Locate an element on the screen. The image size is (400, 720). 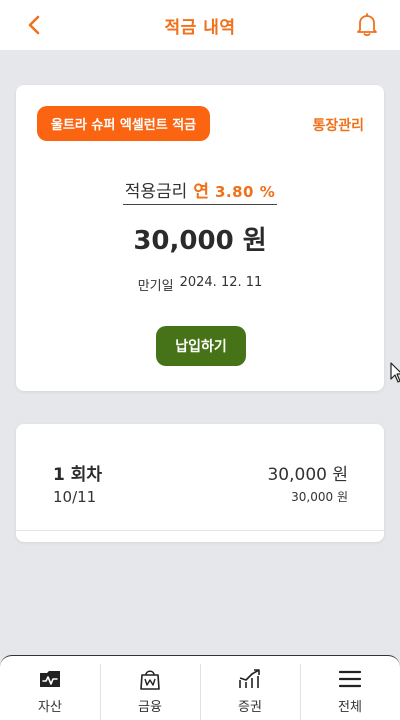
interest-rate-line: 적용금리 연 3.80 % is located at coordinates (200, 191).